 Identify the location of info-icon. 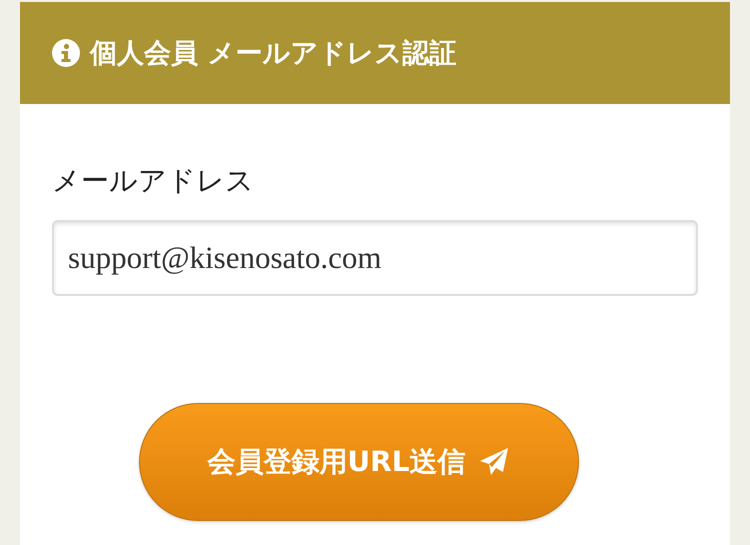
(66, 53).